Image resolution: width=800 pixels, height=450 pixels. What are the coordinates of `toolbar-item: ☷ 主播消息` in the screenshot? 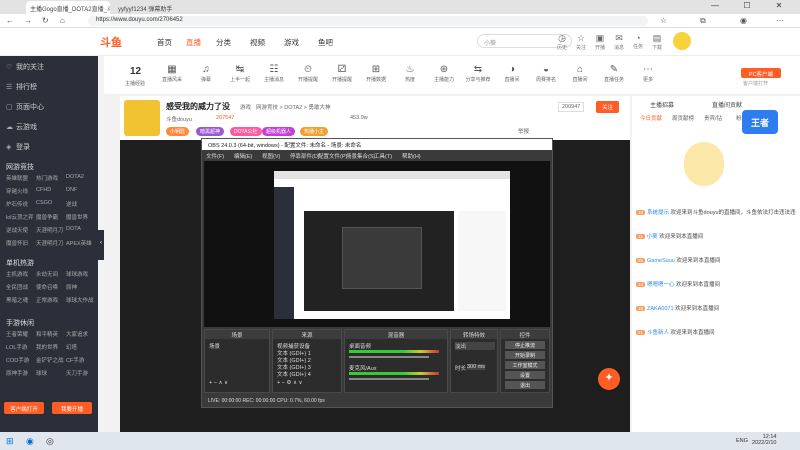 It's located at (274, 73).